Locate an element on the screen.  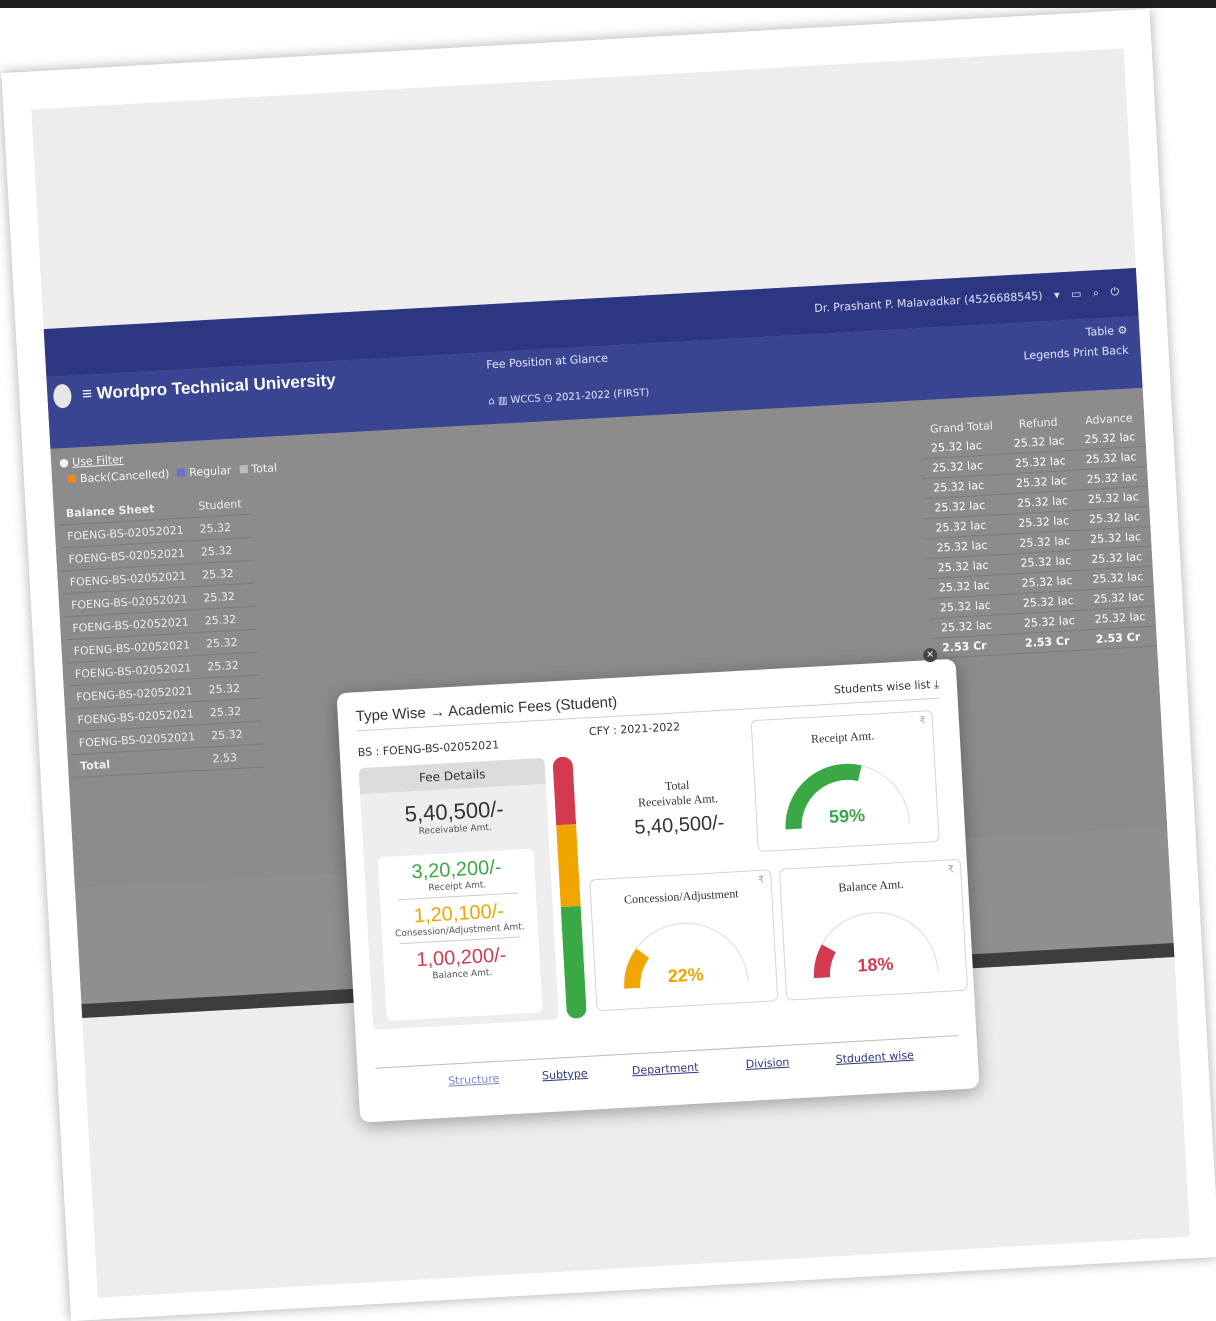
status-color-bar is located at coordinates (569, 887).